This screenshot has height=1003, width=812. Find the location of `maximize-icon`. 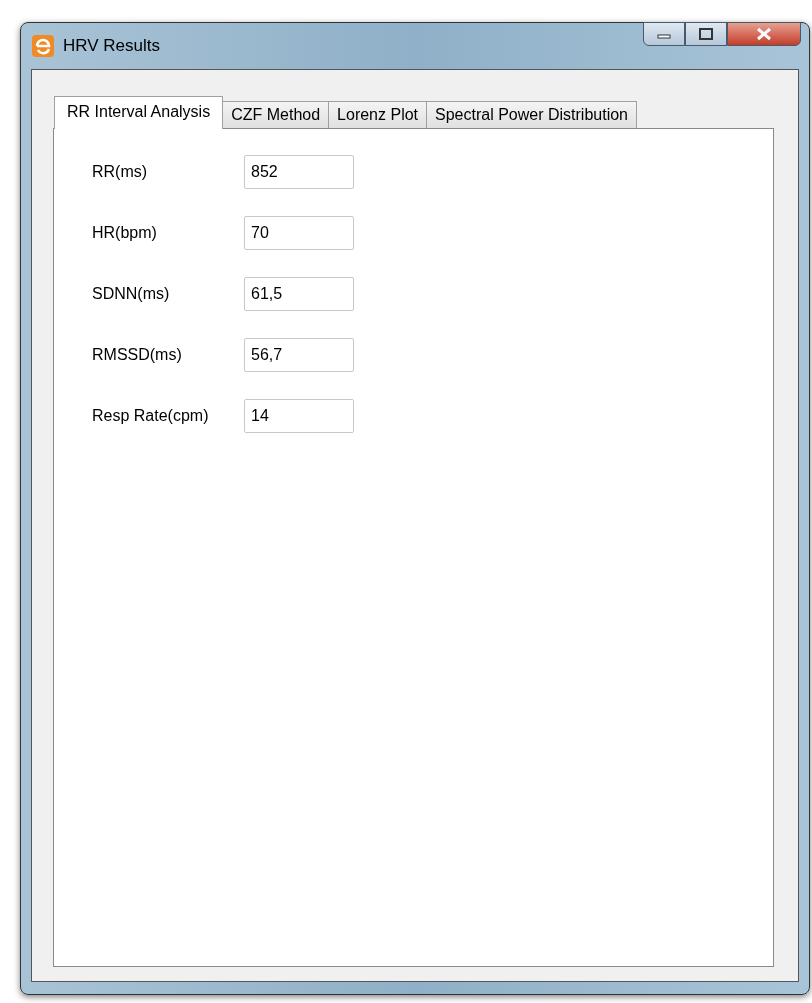

maximize-icon is located at coordinates (706, 34).